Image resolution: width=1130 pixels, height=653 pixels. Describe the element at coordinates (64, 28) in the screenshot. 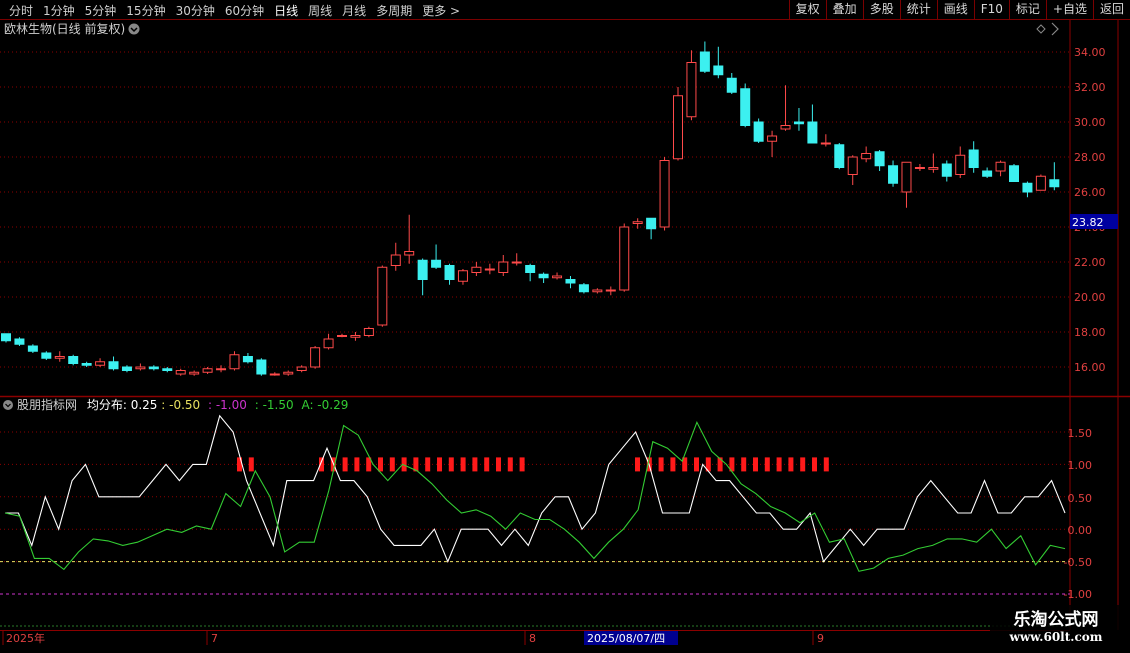

I see `stock-title: 欧林生物(日线 前复权)` at that location.